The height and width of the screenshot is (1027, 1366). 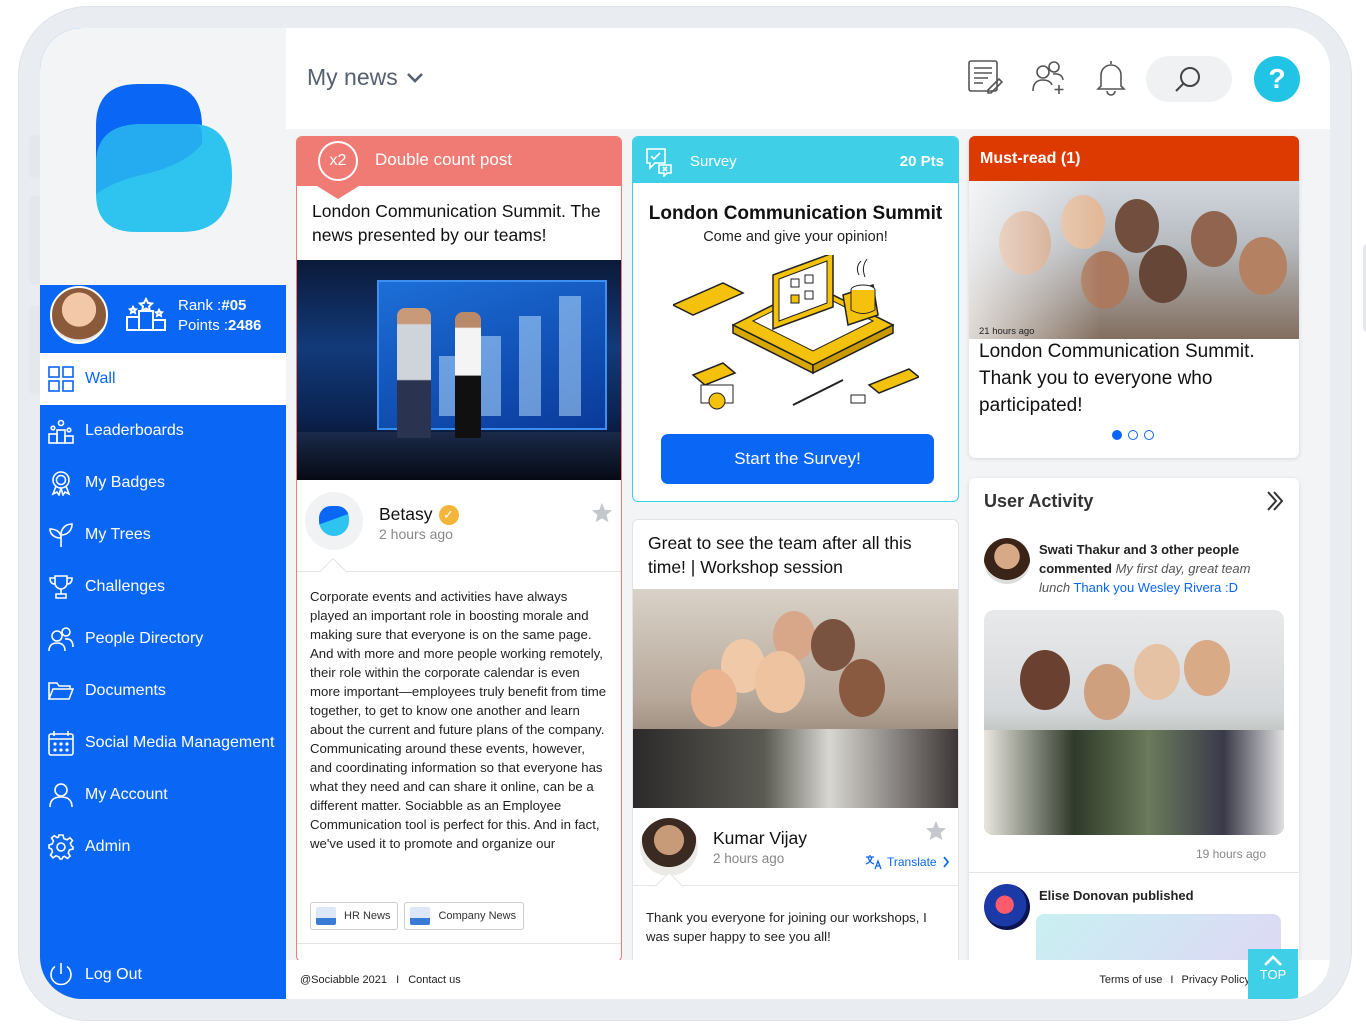 What do you see at coordinates (61, 847) in the screenshot?
I see `gear-icon` at bounding box center [61, 847].